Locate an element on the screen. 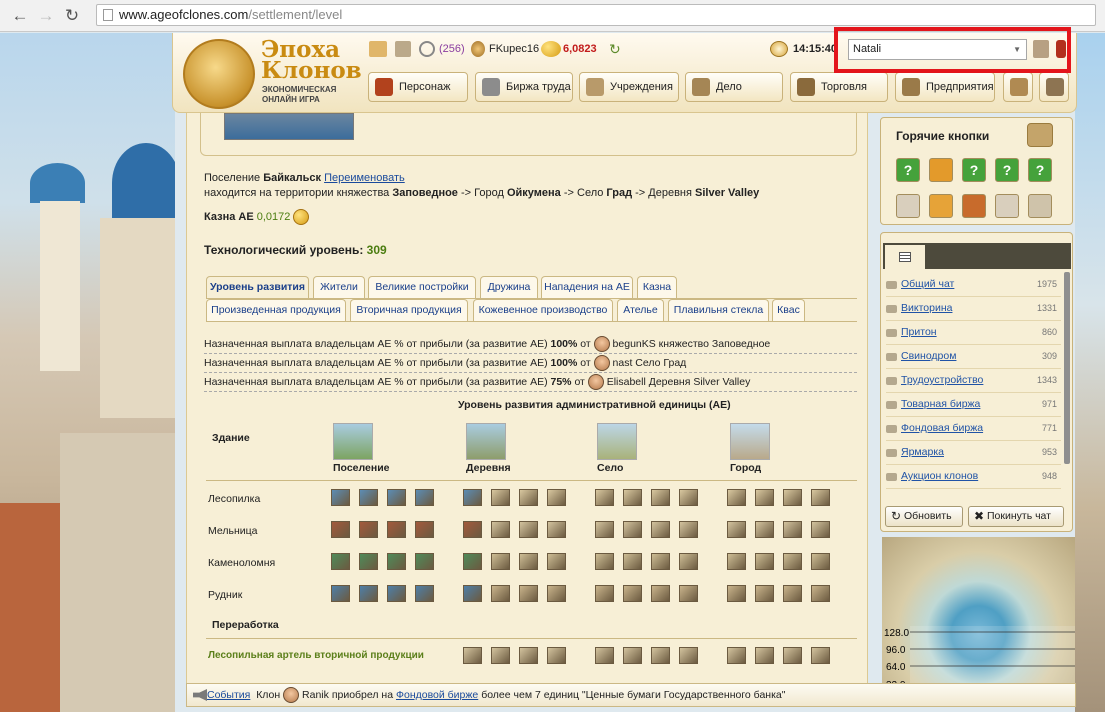 The width and height of the screenshot is (1105, 712). chat-room-item: Викторина 1331 is located at coordinates (973, 309).